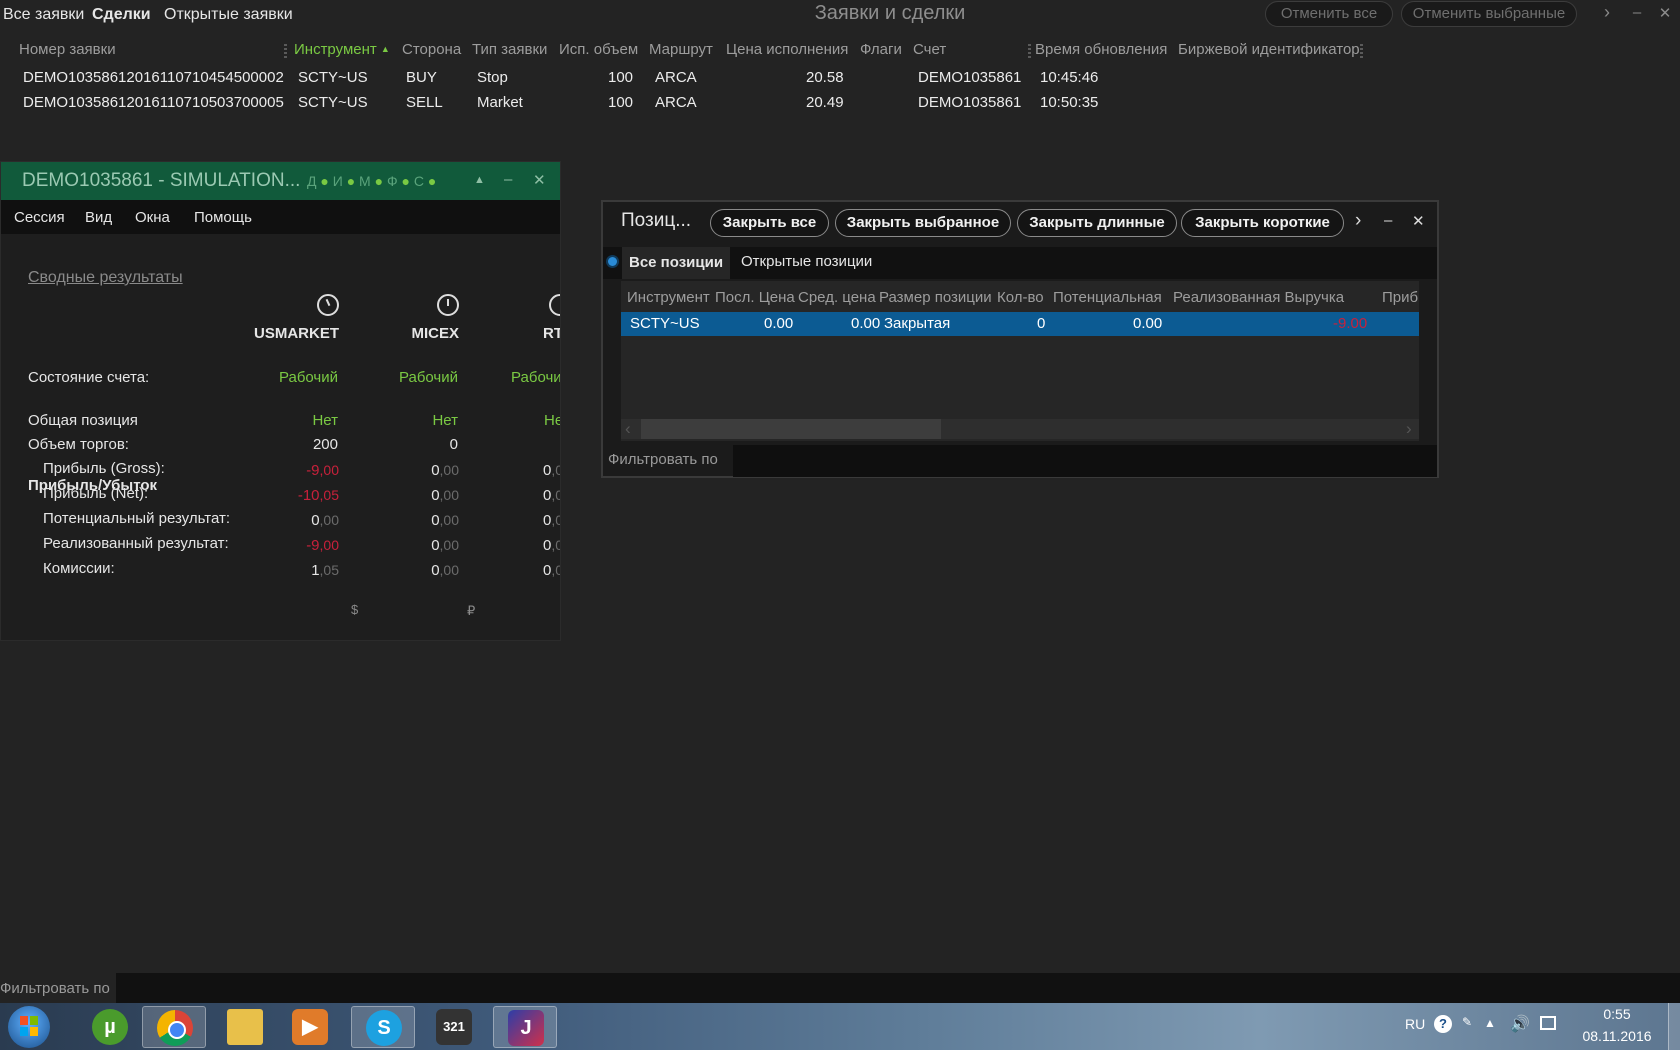  Describe the element at coordinates (668, 297) in the screenshot. I see `col-instrument: Инструмент` at that location.